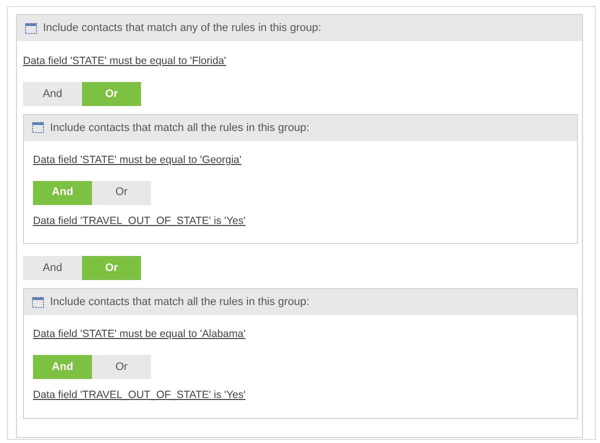 The image size is (600, 443). I want to click on rule-link: Data field 'STATE' must be equal to 'Florida', so click(124, 62).